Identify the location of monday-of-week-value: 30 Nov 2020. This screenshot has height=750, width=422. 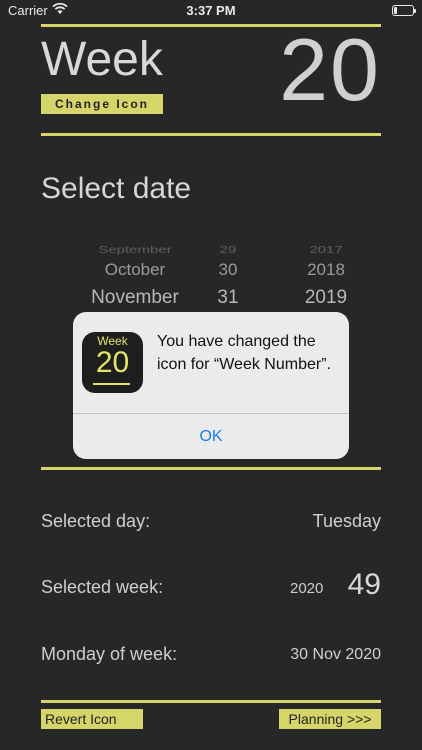
(335, 654).